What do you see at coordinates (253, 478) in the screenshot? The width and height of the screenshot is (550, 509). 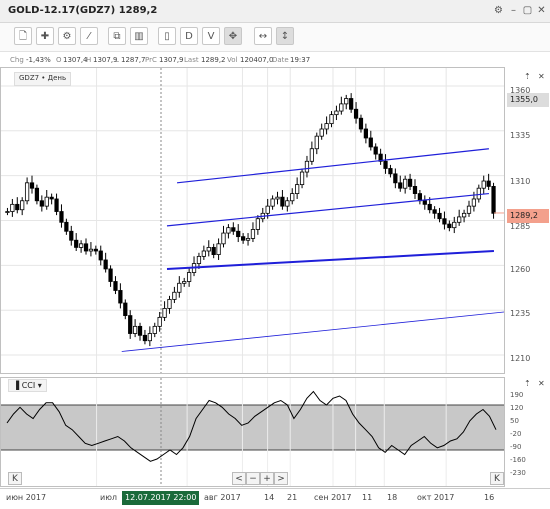 I see `zoom-out-button: −` at bounding box center [253, 478].